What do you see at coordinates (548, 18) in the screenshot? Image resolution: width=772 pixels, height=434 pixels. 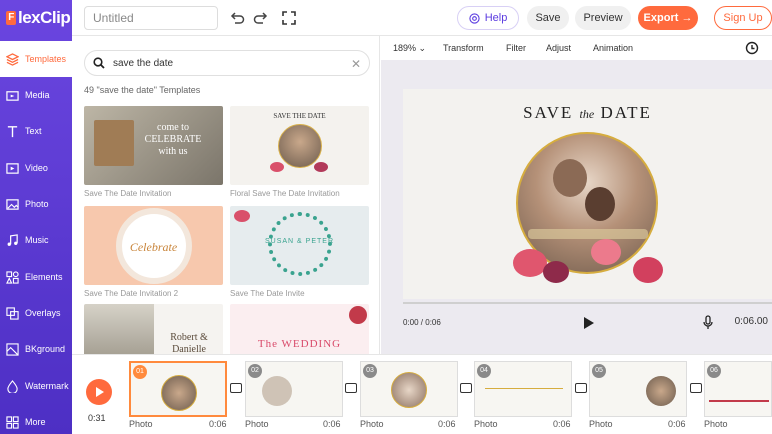 I see `save-button: Save` at bounding box center [548, 18].